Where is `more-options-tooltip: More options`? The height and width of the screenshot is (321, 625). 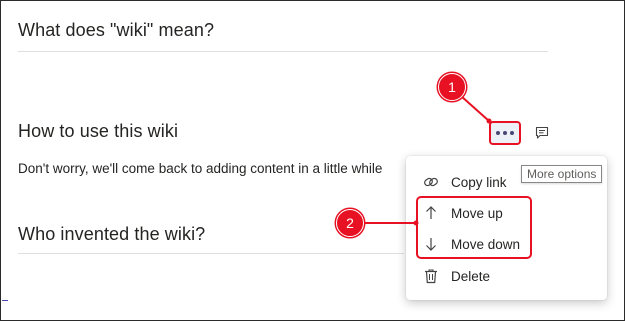
more-options-tooltip: More options is located at coordinates (562, 174).